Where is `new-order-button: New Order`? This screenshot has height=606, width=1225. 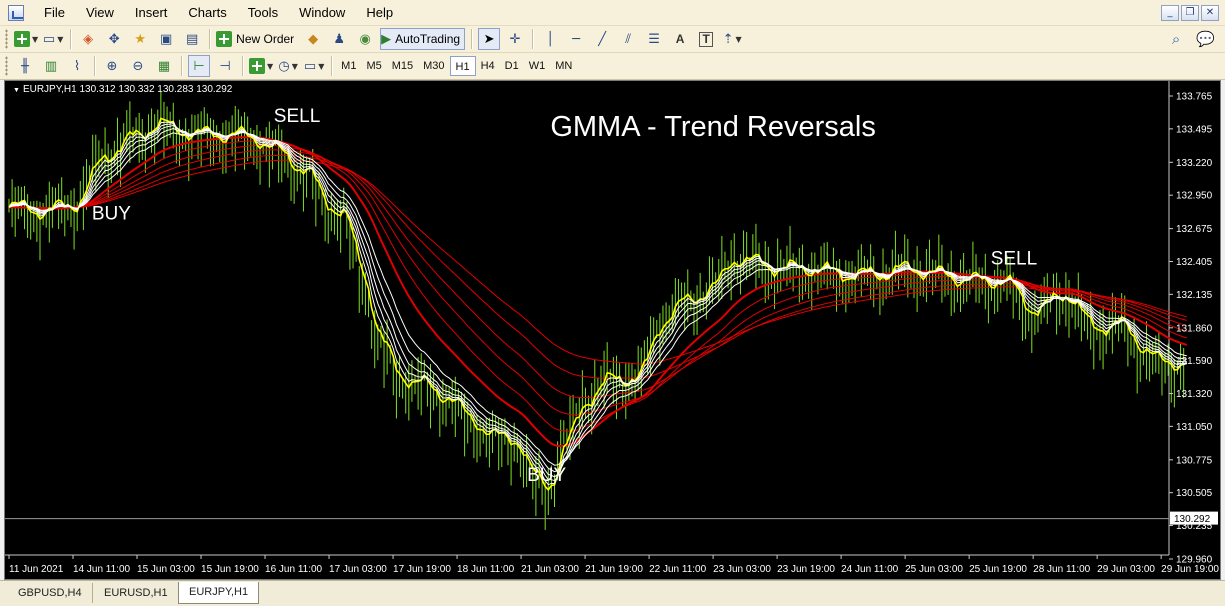 new-order-button: New Order is located at coordinates (257, 39).